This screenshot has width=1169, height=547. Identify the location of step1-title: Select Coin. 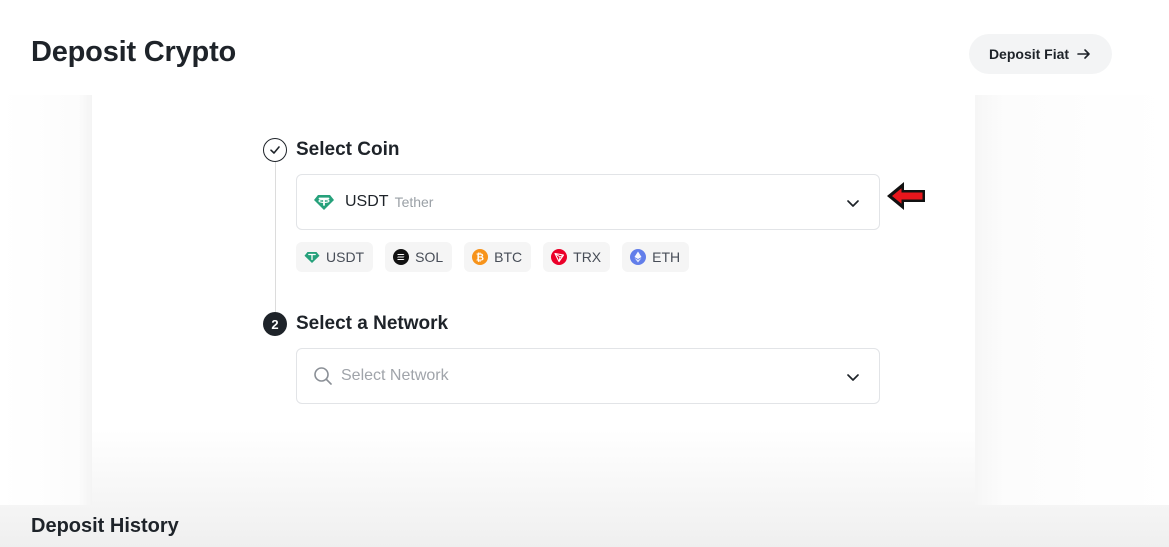
(348, 149).